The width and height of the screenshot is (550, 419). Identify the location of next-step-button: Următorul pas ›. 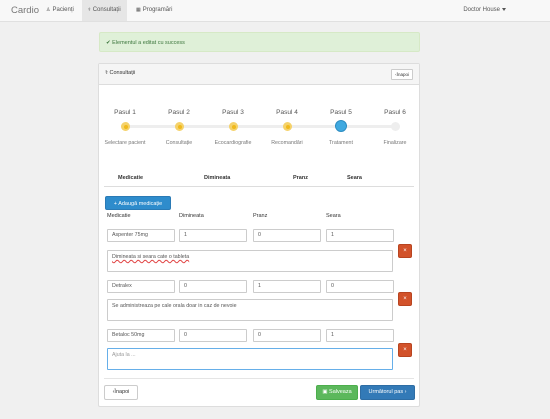
(387, 392).